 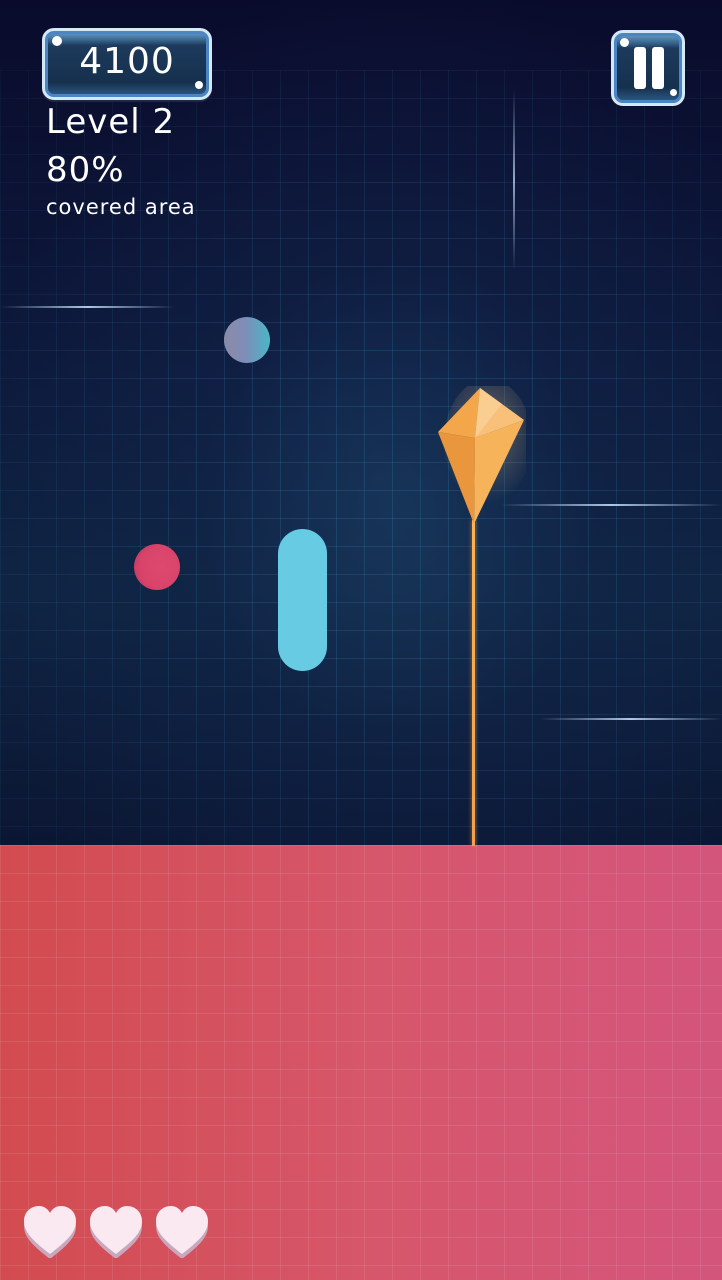 I want to click on score-box: 4100, so click(x=127, y=64).